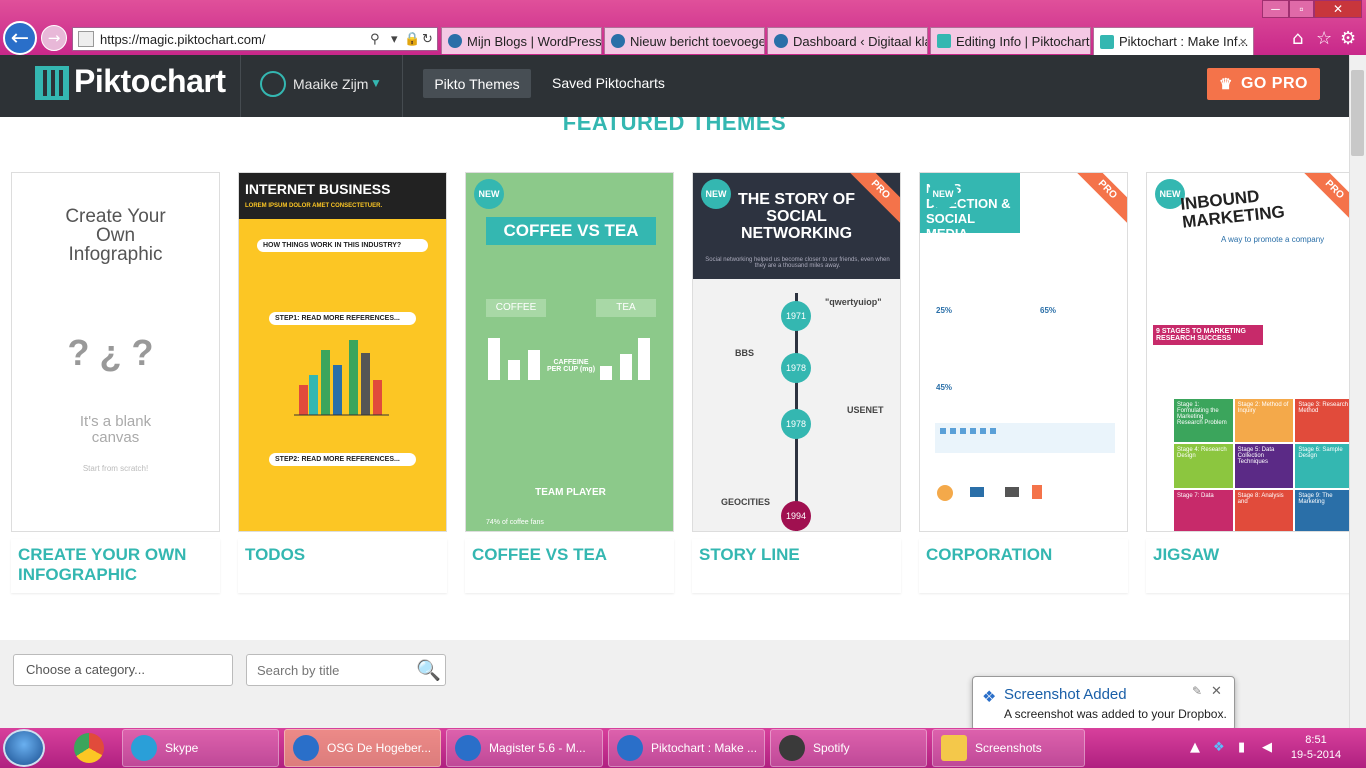  What do you see at coordinates (569, 566) in the screenshot?
I see `theme-name: COFFEE VS TEA` at bounding box center [569, 566].